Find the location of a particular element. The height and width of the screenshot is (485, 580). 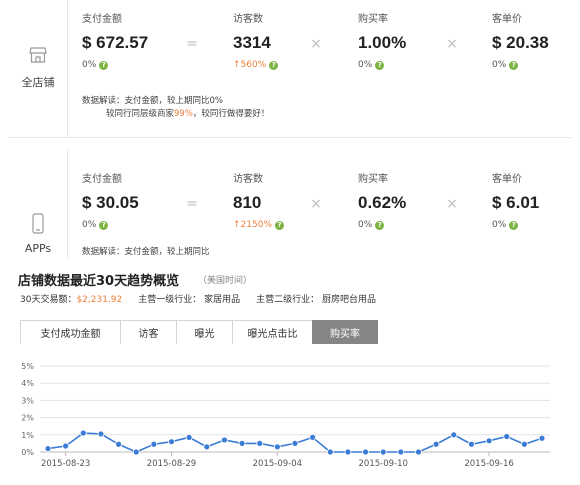

tab-conversion-rate: 购买率 is located at coordinates (345, 332).